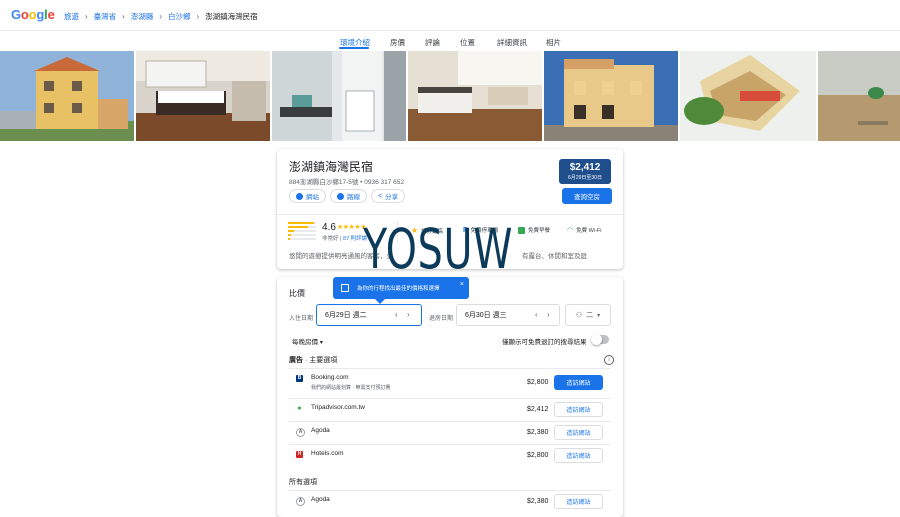  I want to click on watermark-text: YOSUW, so click(438, 249).